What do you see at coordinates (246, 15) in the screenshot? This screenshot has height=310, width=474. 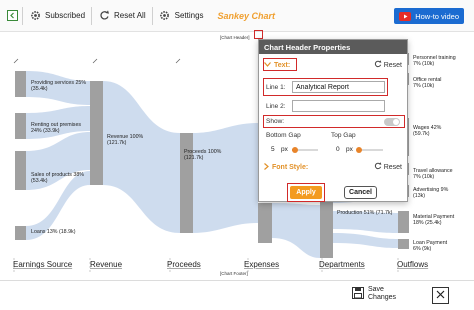 I see `chart-name-title: Sankey Chart` at bounding box center [246, 15].